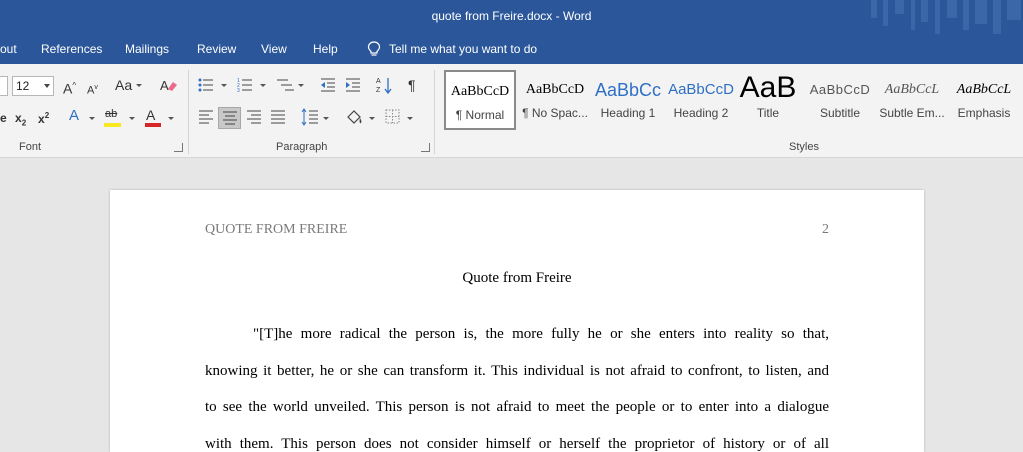 This screenshot has height=452, width=1023. Describe the element at coordinates (276, 229) in the screenshot. I see `running-head: QUOTE FROM FREIRE` at that location.